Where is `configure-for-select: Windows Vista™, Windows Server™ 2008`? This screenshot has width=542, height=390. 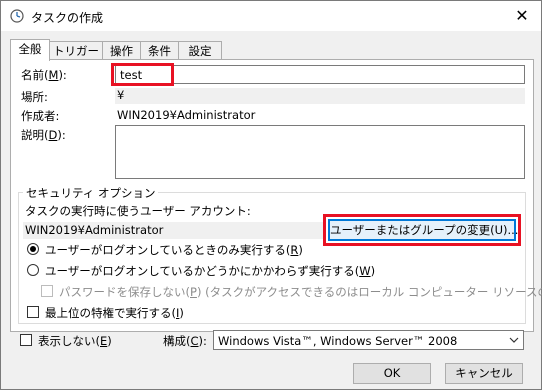
configure-for-select: Windows Vista™, Windows Server™ 2008 is located at coordinates (368, 340).